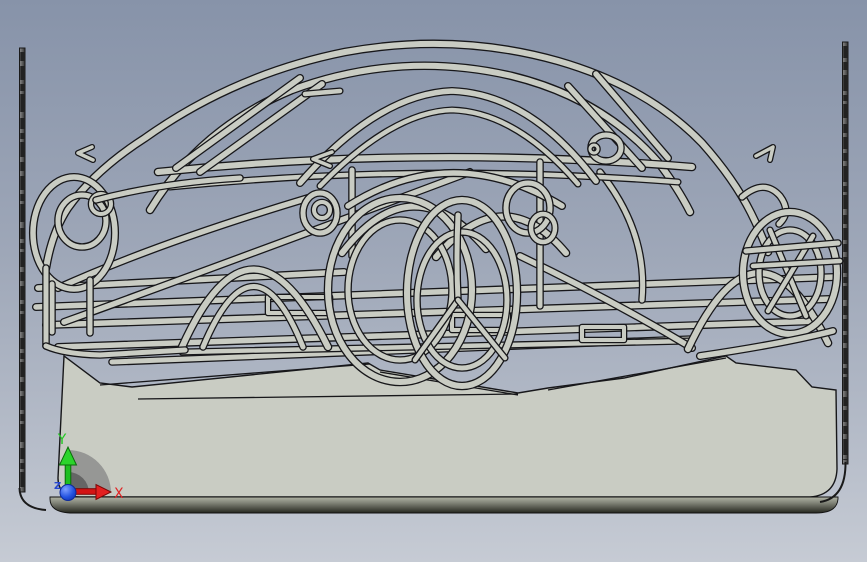 Image resolution: width=867 pixels, height=562 pixels. I want to click on x-axis-label: X, so click(119, 494).